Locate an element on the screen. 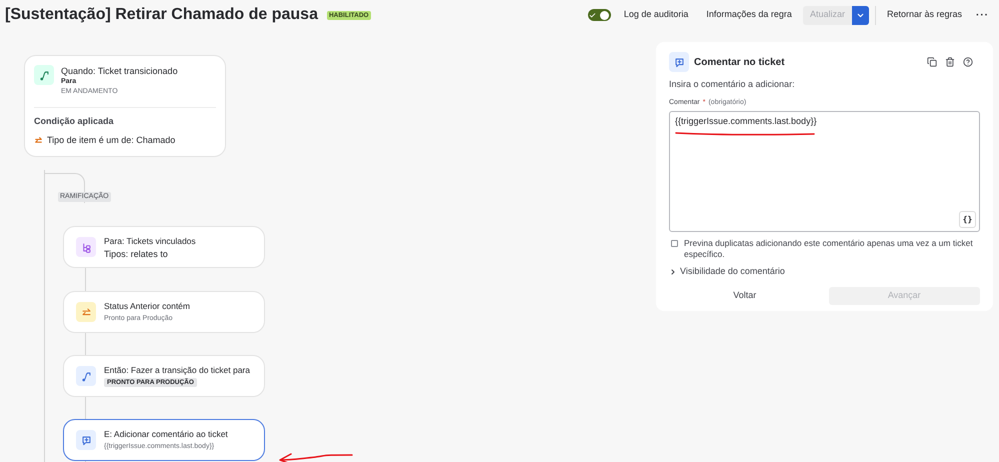  smart-value-button: {} is located at coordinates (967, 219).